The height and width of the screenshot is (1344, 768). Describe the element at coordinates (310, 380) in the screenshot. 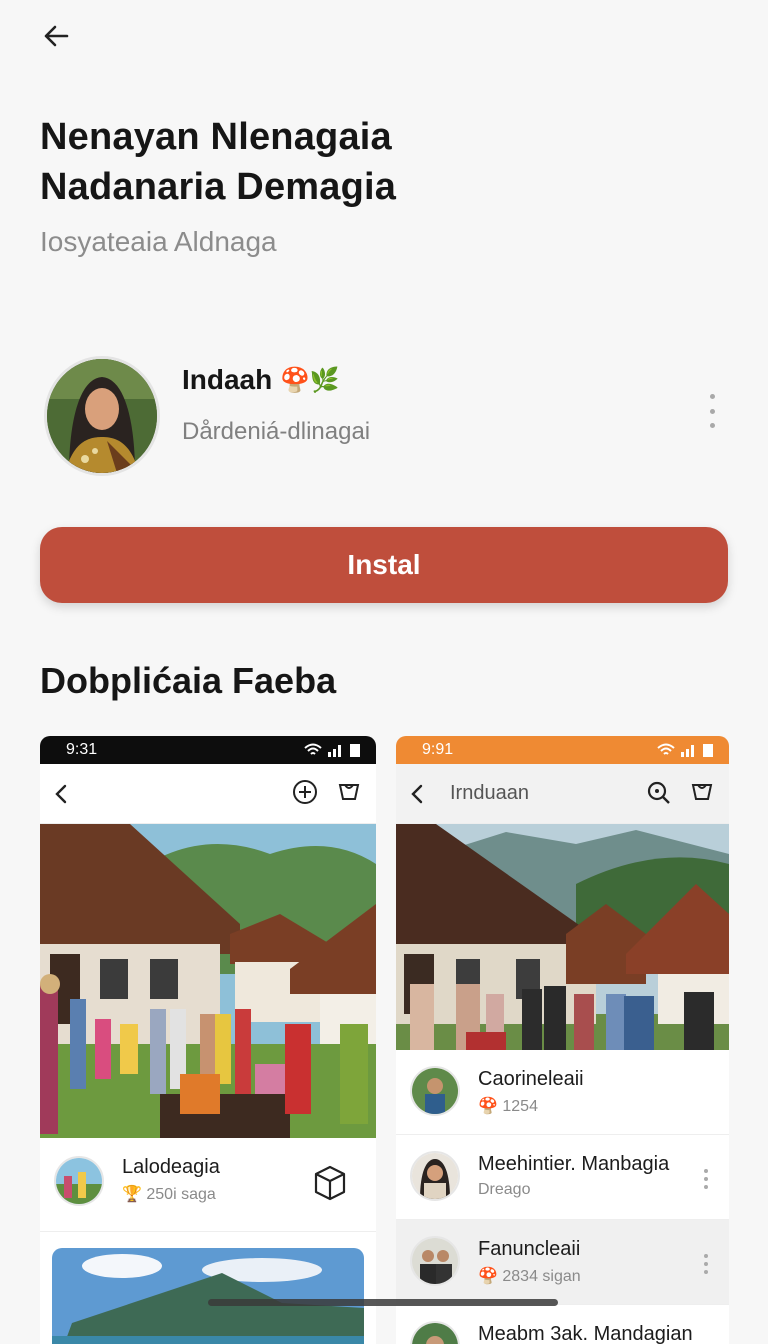

I see `author-emoji-badge: 🍄🌿` at that location.